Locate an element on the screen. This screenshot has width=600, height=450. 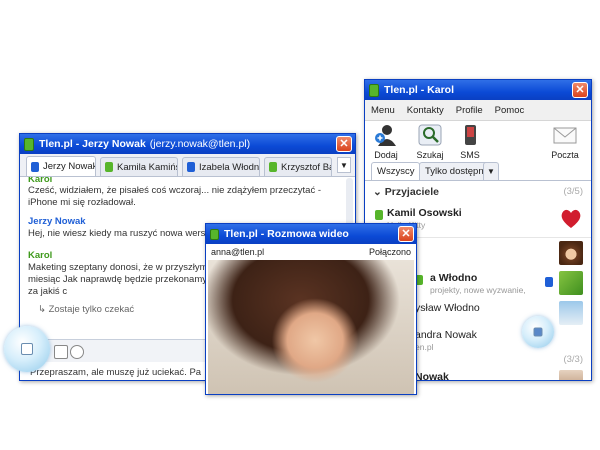
contacts-close-button: ✕ is located at coordinates (580, 90).